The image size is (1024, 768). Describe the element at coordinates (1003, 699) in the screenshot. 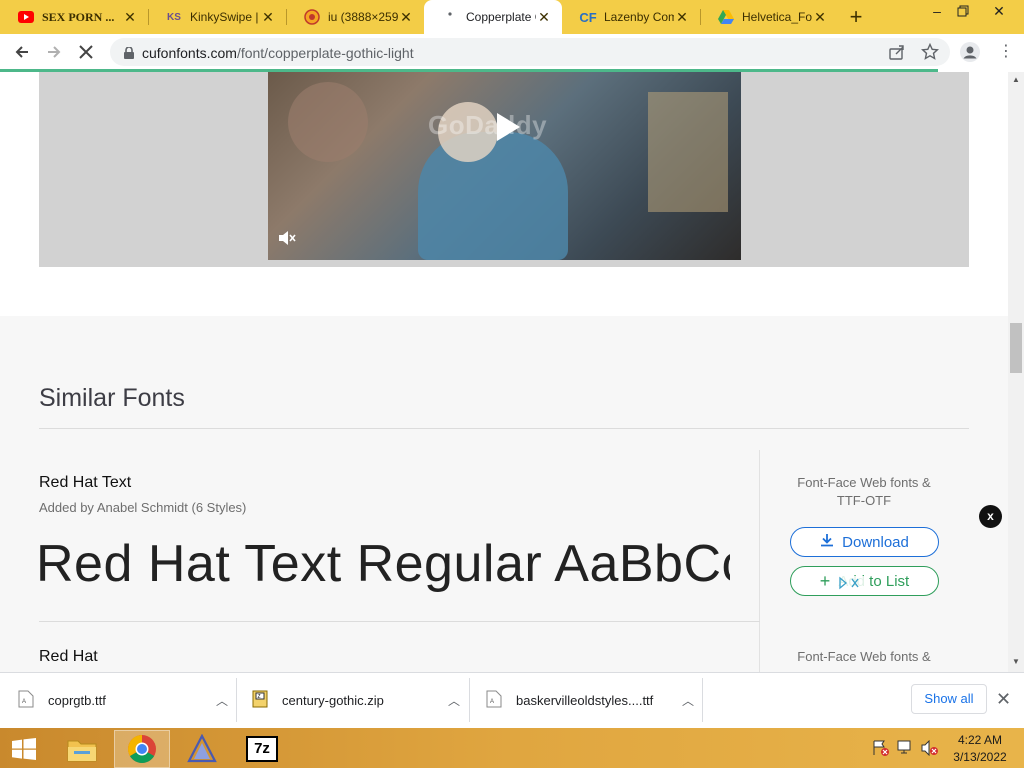

I see `close-shelf-icon: ✕` at that location.